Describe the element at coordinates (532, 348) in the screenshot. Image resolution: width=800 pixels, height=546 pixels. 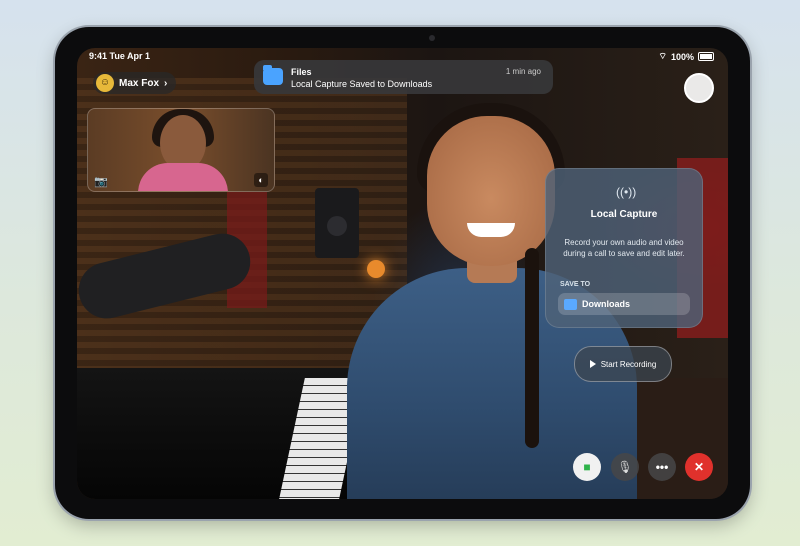
I see `braid` at that location.